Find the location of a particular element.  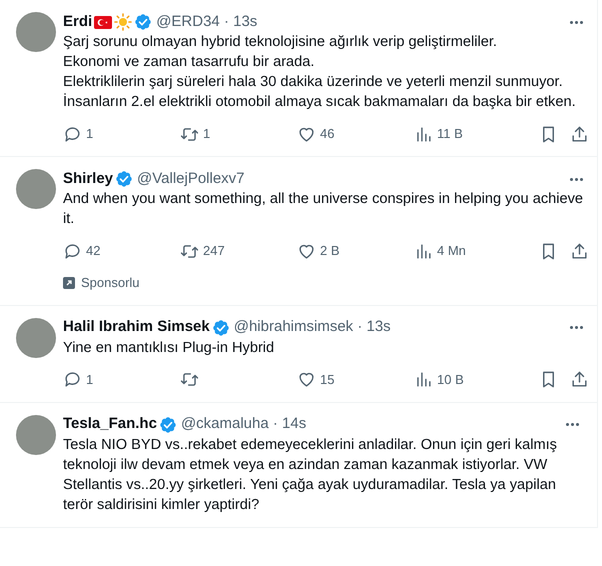

like-count: 46 is located at coordinates (327, 134).